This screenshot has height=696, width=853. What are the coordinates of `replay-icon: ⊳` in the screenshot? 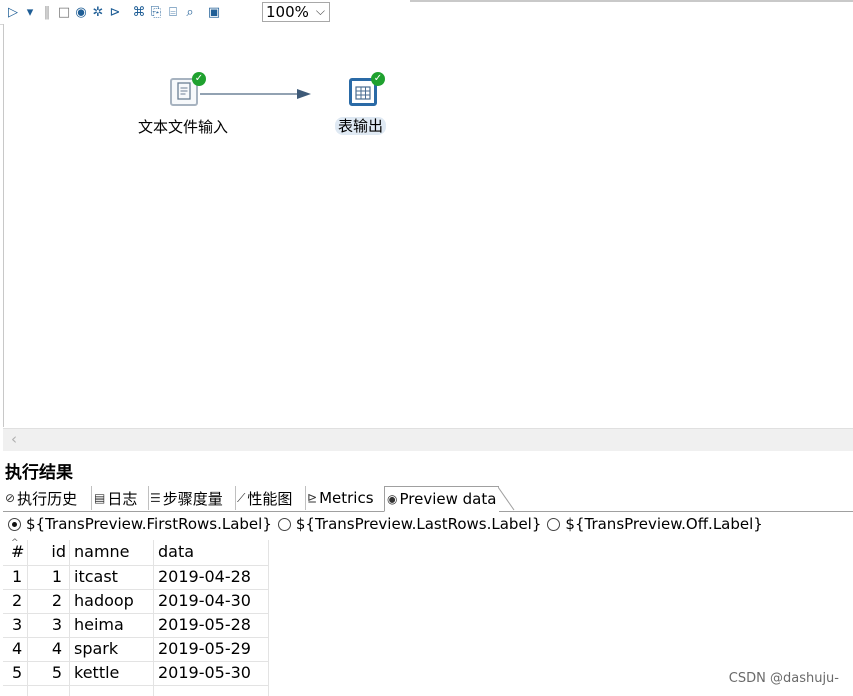 It's located at (115, 12).